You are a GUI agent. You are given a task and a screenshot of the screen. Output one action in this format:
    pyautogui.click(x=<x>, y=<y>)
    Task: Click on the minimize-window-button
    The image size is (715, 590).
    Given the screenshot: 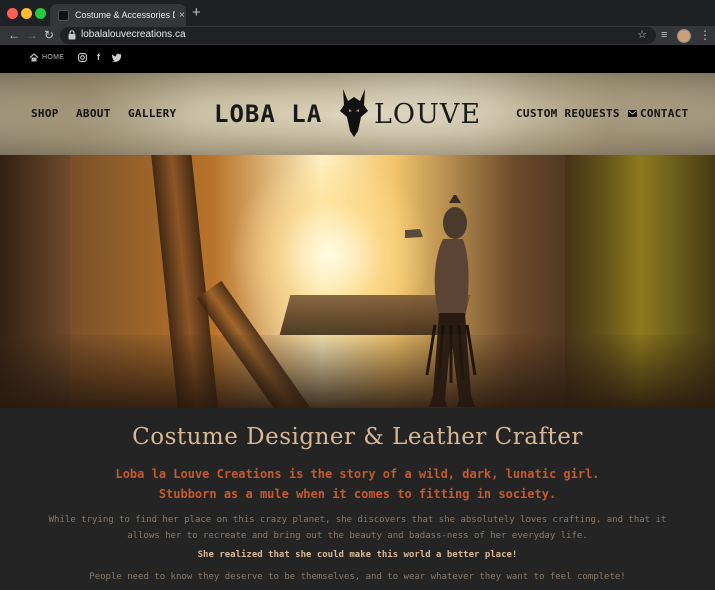 What is the action you would take?
    pyautogui.click(x=26, y=13)
    